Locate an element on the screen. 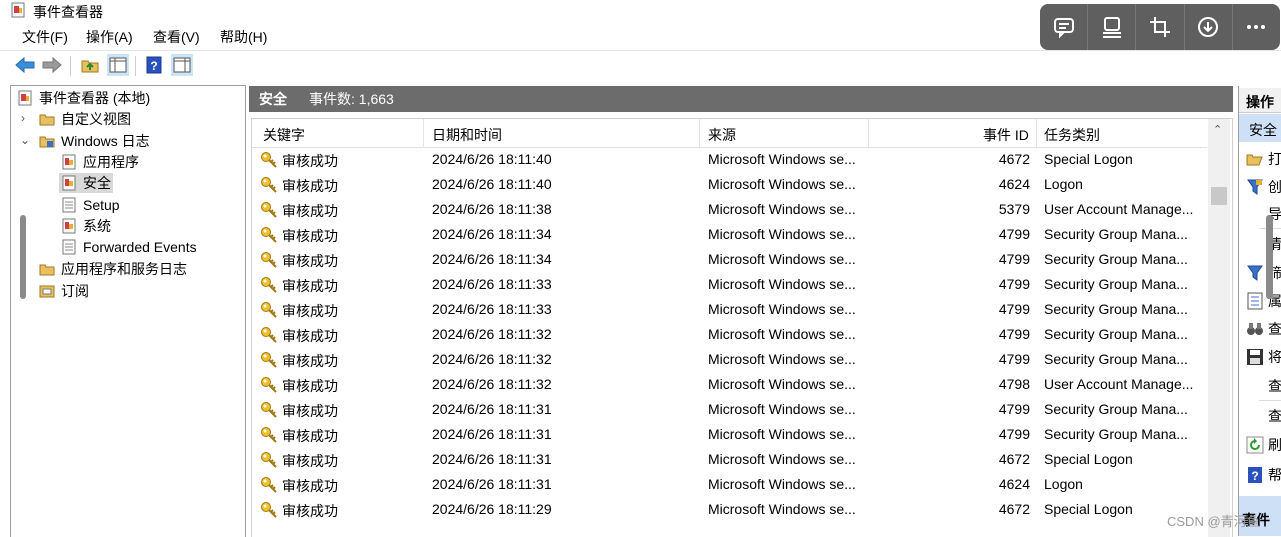  action-label-fragment: 刷 is located at coordinates (1274, 445).